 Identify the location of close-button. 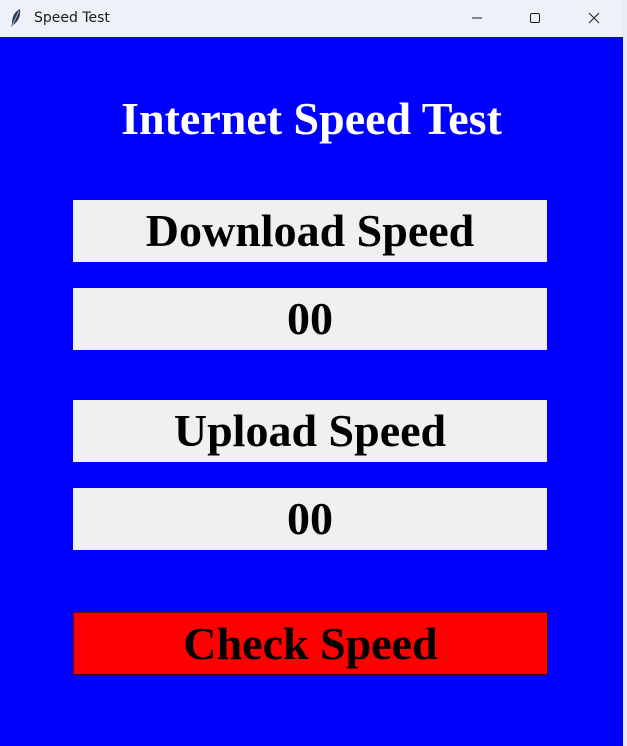
(594, 18).